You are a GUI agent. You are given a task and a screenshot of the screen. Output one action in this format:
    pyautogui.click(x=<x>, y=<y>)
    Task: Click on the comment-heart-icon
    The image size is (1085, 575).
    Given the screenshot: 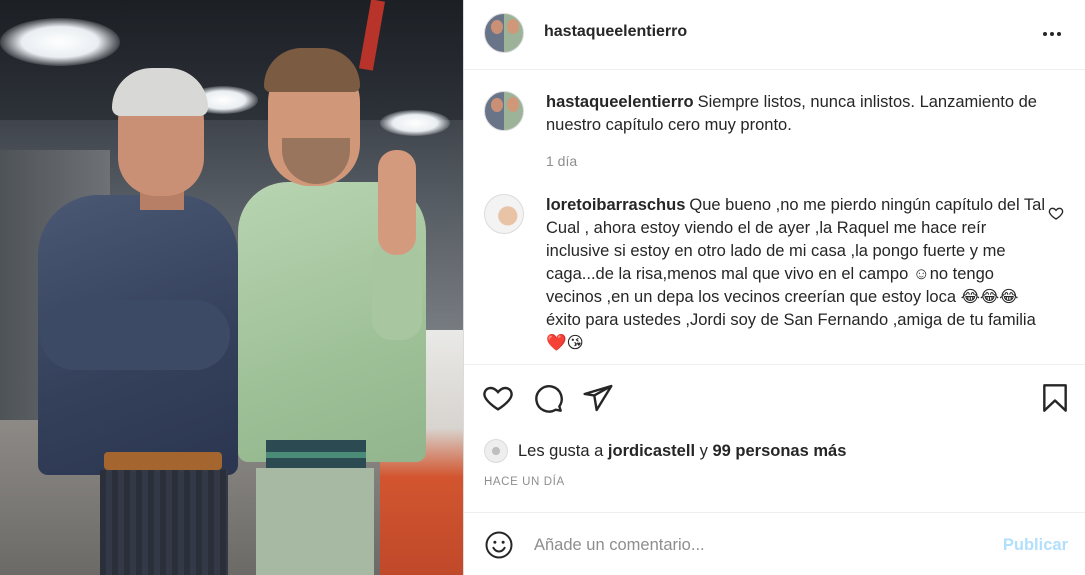 What is the action you would take?
    pyautogui.click(x=1056, y=213)
    